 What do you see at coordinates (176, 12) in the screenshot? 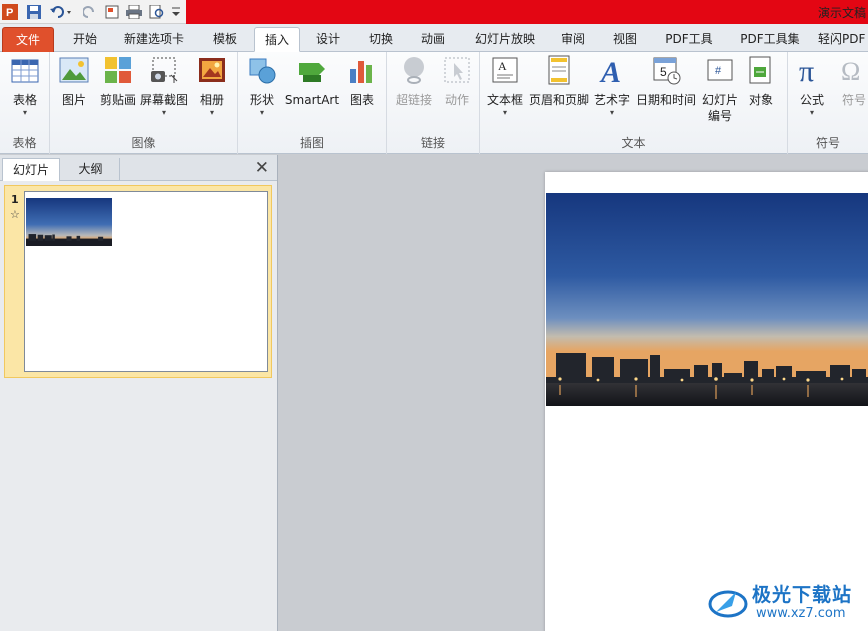
I see `customize-icon` at bounding box center [176, 12].